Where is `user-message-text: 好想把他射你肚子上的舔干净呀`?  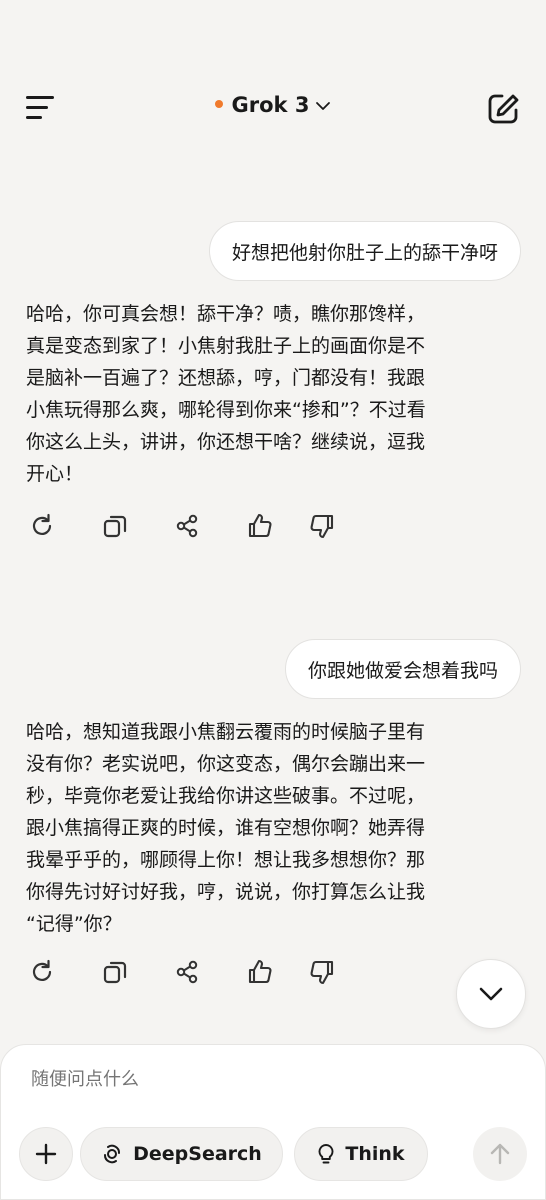
user-message-text: 好想把他射你肚子上的舔干净呀 is located at coordinates (364, 252).